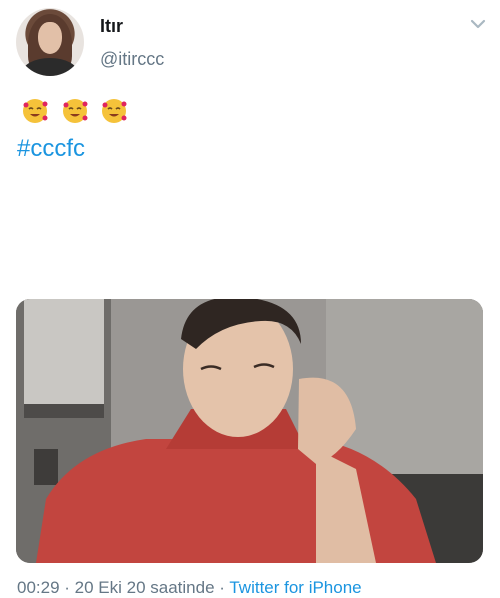  Describe the element at coordinates (50, 38) in the screenshot. I see `avatar-face` at that location.